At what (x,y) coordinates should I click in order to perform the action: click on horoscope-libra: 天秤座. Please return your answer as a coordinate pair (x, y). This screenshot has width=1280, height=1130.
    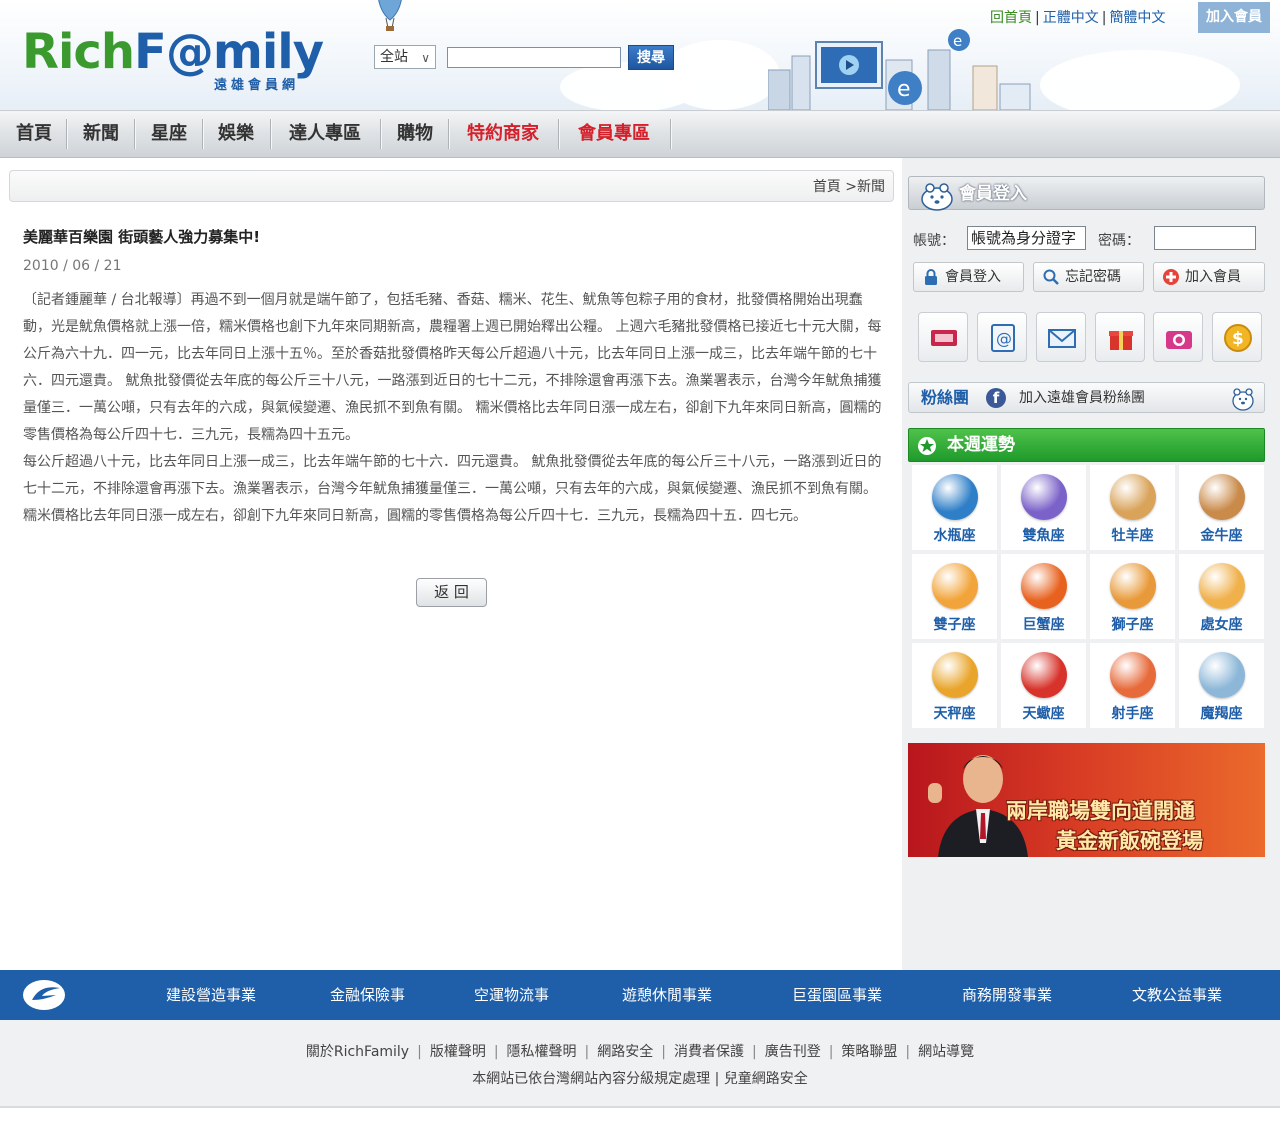
    Looking at the image, I should click on (954, 685).